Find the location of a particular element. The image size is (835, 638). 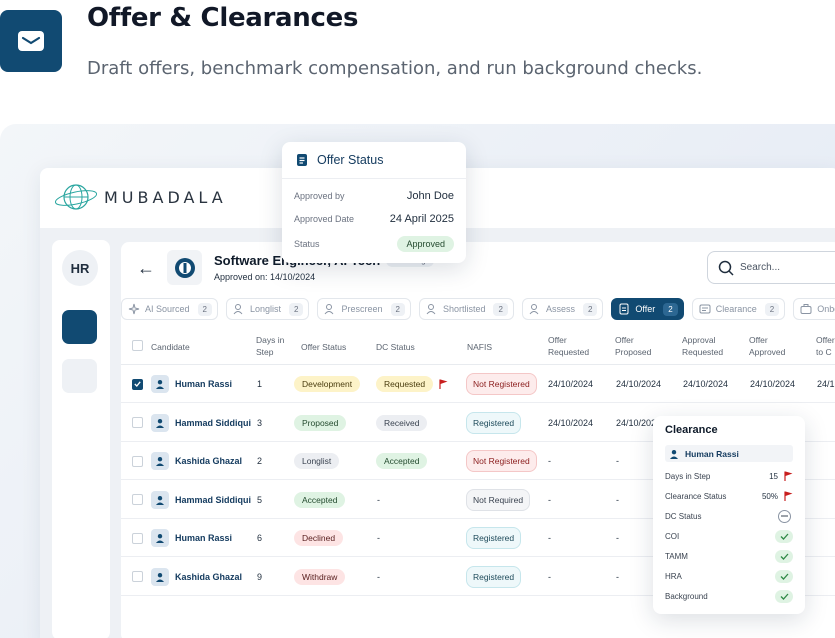

dc-status-badge: Requested is located at coordinates (405, 384).